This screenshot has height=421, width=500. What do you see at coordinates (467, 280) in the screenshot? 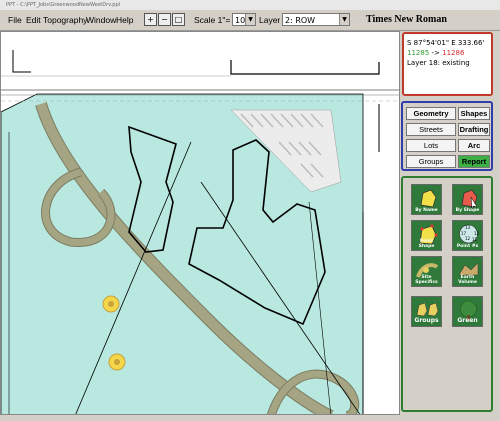
I see `earth-volume-label: Earth Volume` at bounding box center [467, 280].